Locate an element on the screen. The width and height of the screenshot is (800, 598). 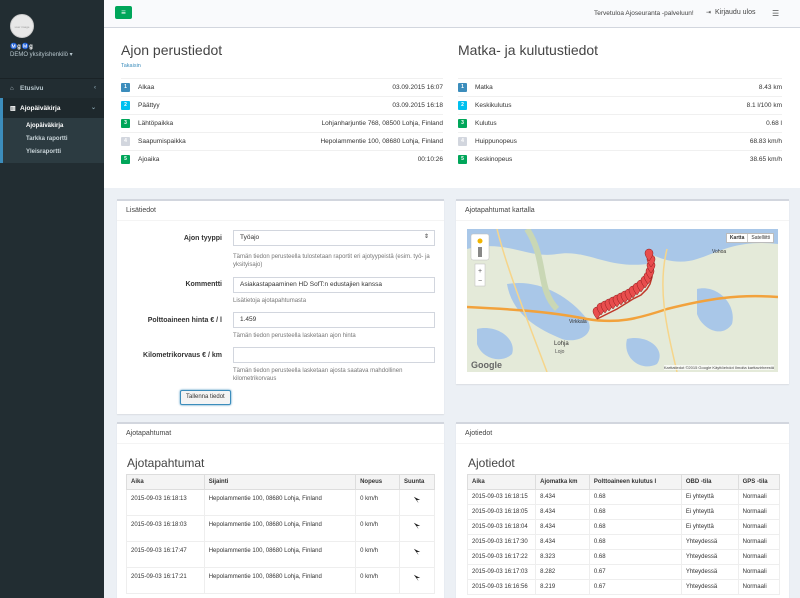
trip-type-label: Ajon tyyppi is located at coordinates (202, 238).